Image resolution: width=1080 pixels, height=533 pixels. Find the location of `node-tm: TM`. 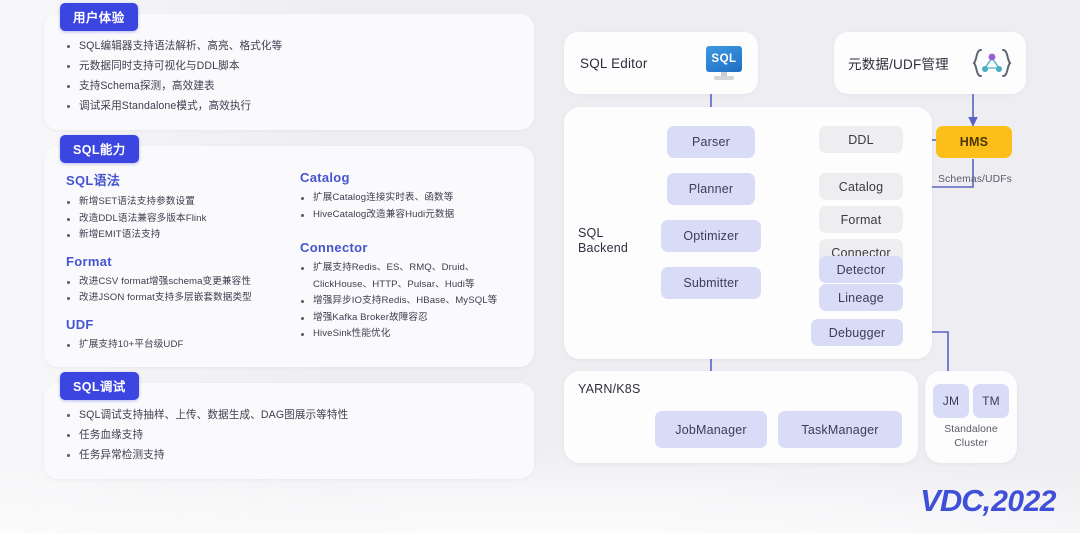

node-tm: TM is located at coordinates (991, 401).